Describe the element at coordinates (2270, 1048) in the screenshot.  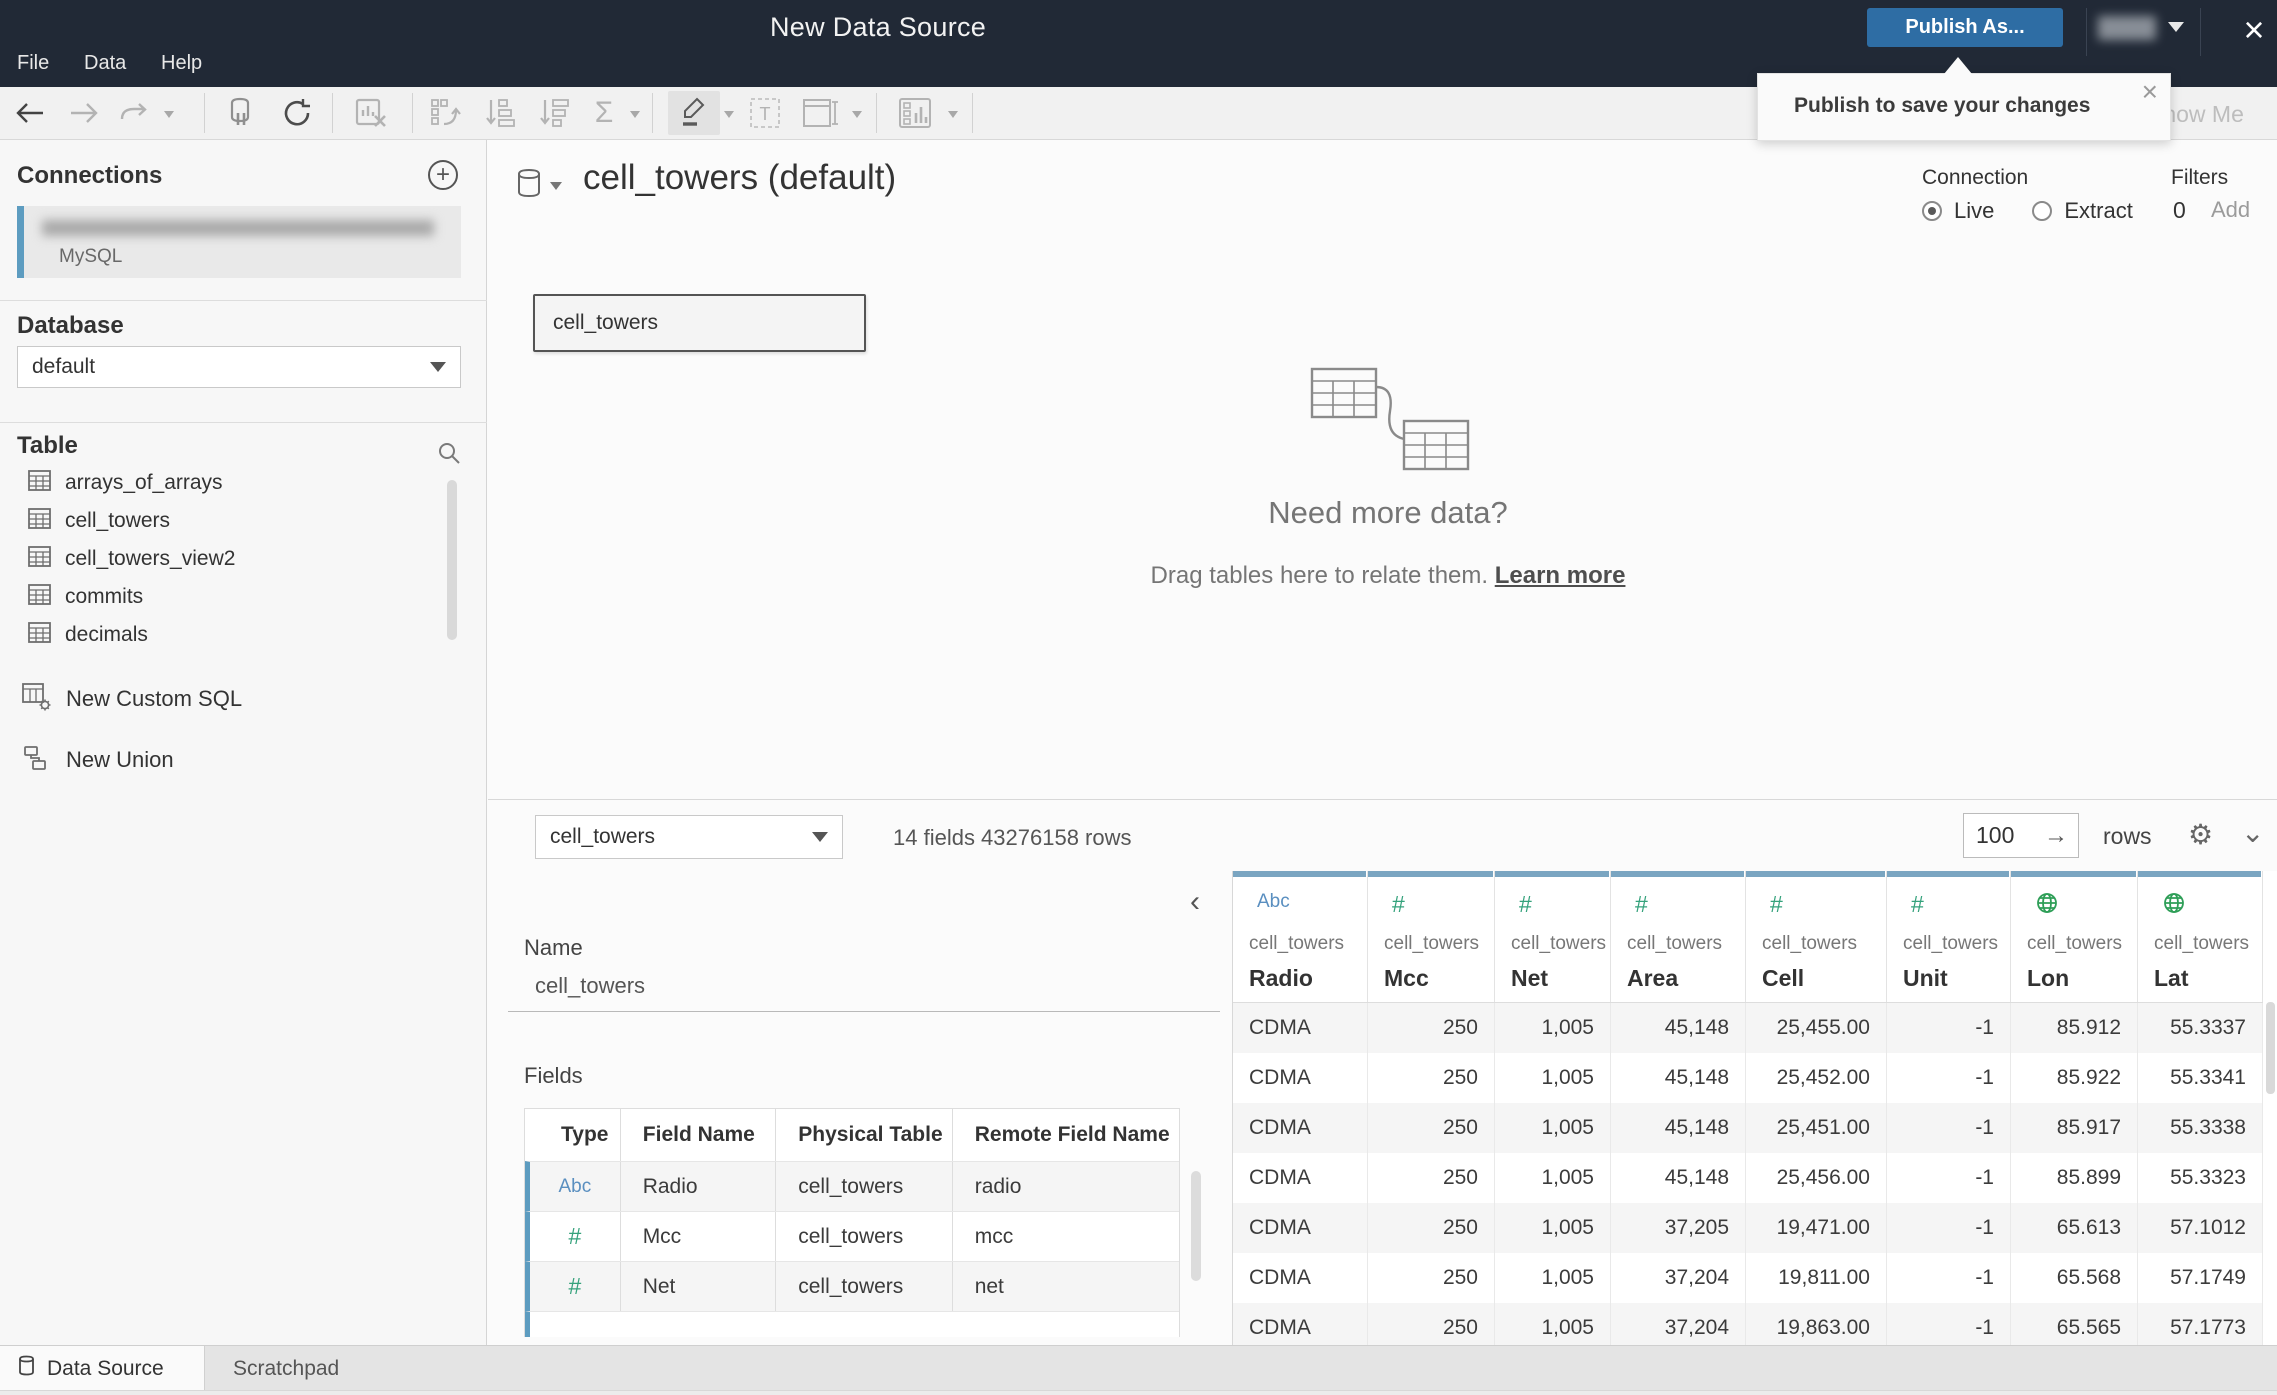
I see `grid-vertical-scrollbar-thumb` at that location.